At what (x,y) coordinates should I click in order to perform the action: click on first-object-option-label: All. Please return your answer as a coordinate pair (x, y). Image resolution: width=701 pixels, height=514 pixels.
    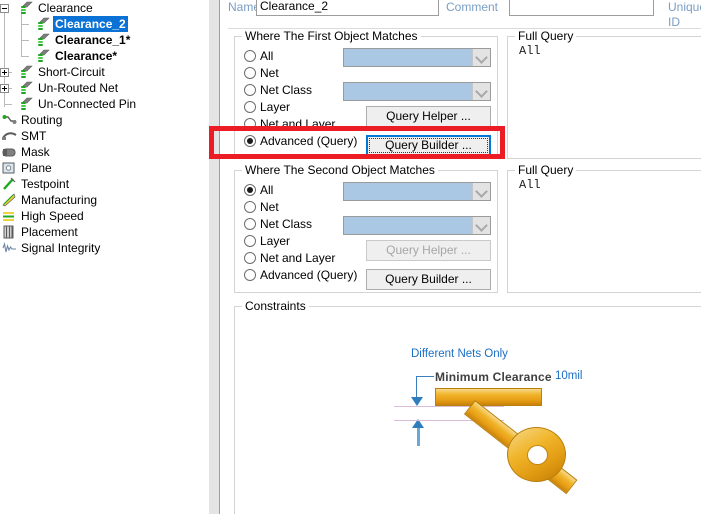
    Looking at the image, I should click on (267, 56).